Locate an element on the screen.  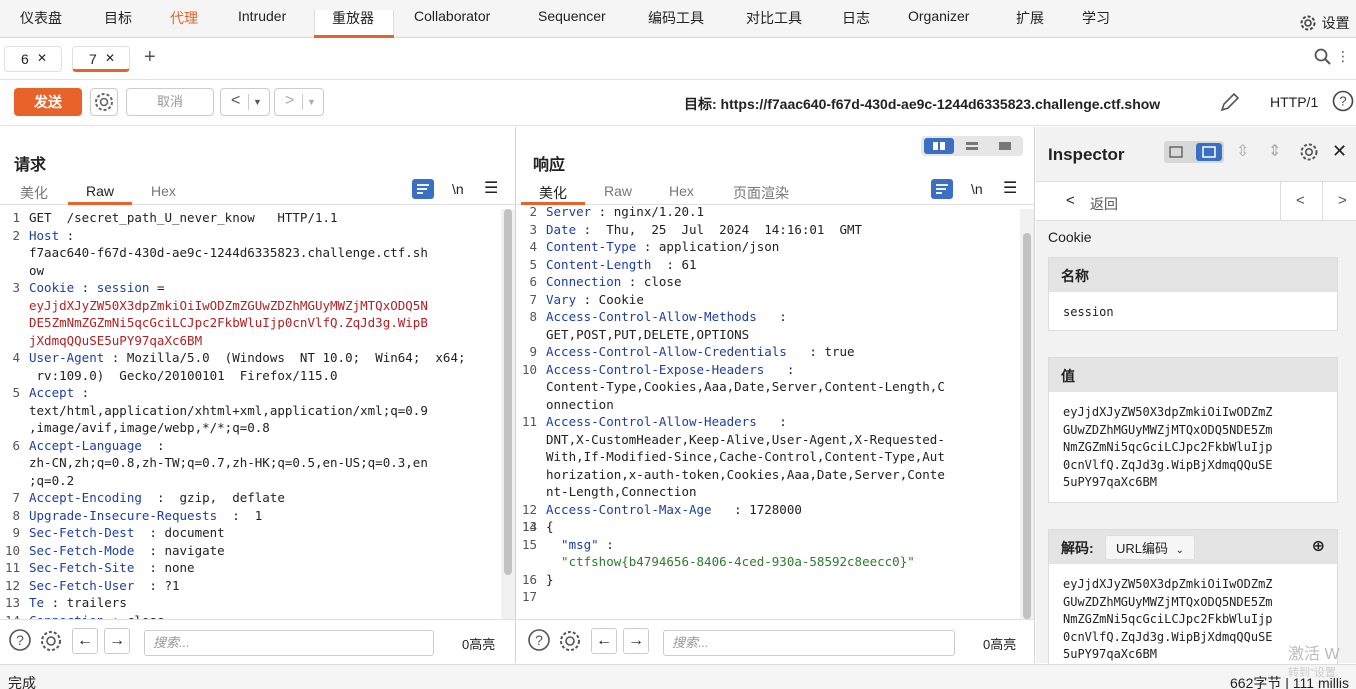
settings-button: 设置 is located at coordinates (1324, 23).